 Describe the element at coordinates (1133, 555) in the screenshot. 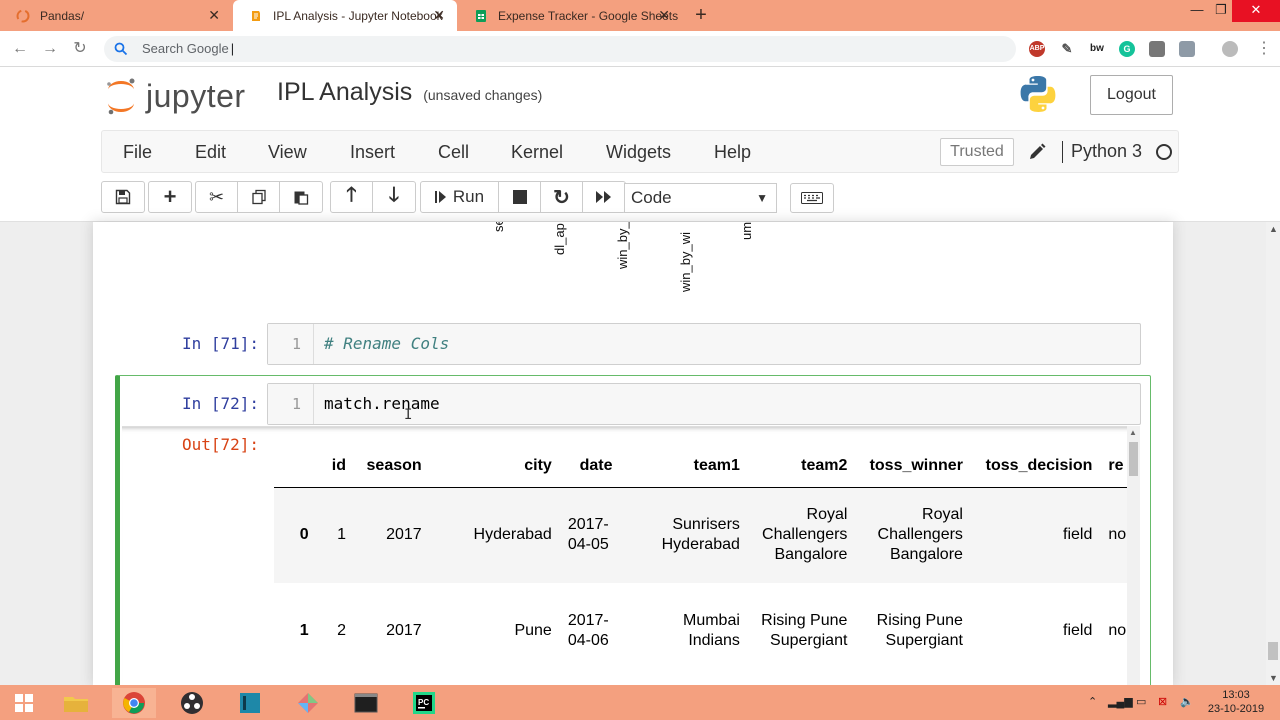

I see `output-scrollbar: ▲` at that location.